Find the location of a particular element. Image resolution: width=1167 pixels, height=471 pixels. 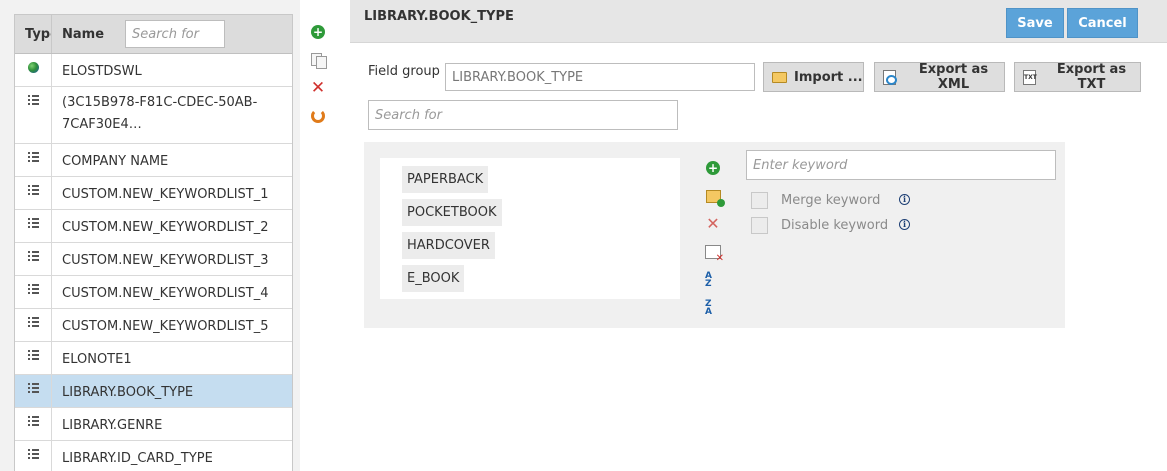

list-item-name: CUSTOM.NEW_KEYWORDLIST_4 is located at coordinates (165, 293).